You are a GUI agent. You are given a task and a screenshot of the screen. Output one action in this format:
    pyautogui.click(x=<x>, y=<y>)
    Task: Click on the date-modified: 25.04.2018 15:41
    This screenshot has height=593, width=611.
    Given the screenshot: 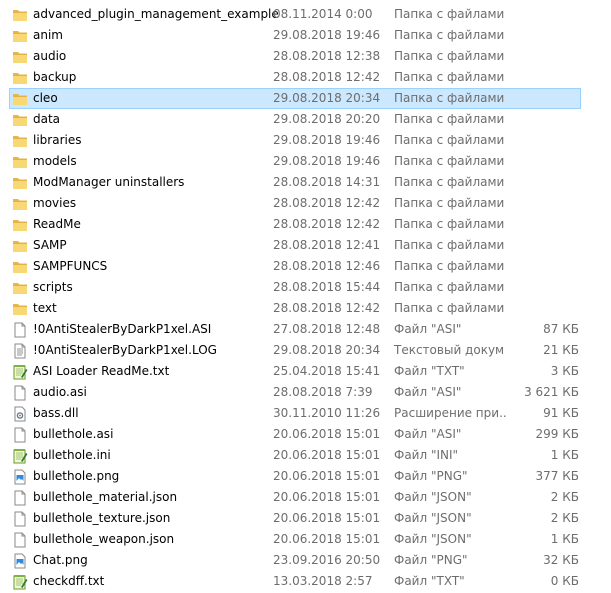 What is the action you would take?
    pyautogui.click(x=327, y=371)
    